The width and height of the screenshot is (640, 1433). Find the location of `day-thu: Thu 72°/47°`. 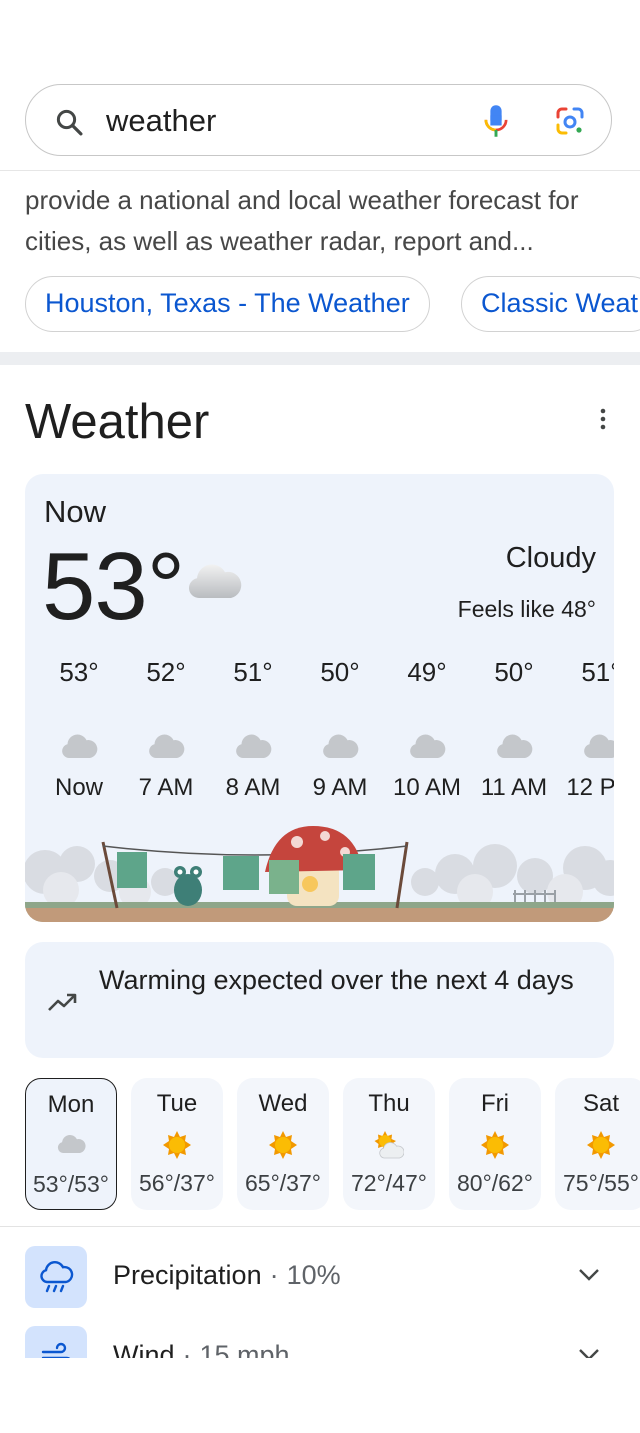

day-thu: Thu 72°/47° is located at coordinates (389, 1144).